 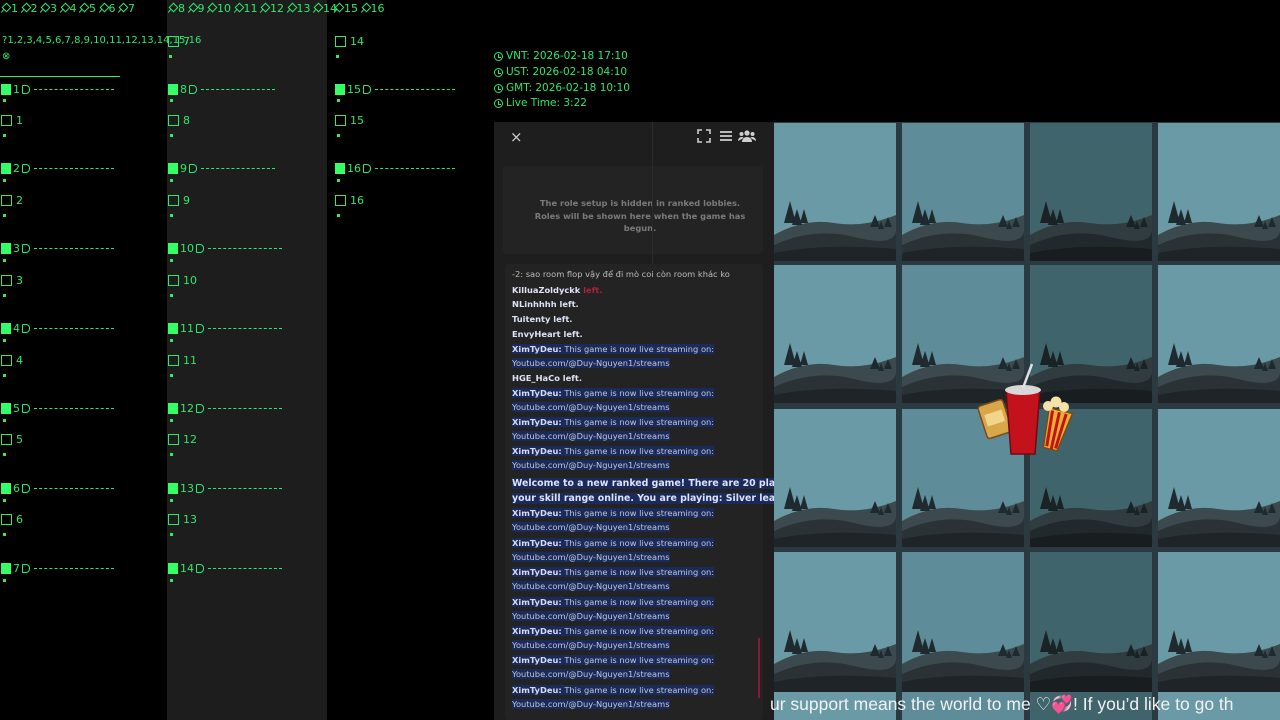 What do you see at coordinates (546, 290) in the screenshot?
I see `player-name: KilluaZoldyckk` at bounding box center [546, 290].